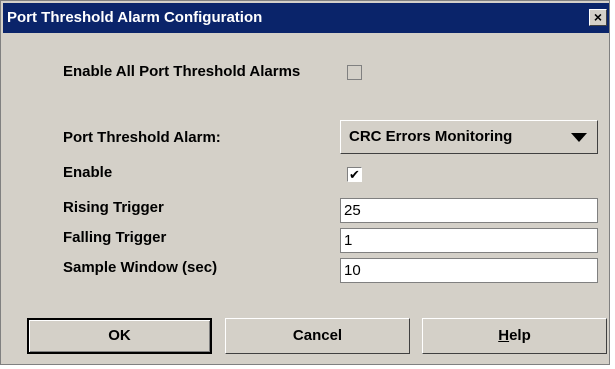 Image resolution: width=615 pixels, height=369 pixels. Describe the element at coordinates (135, 17) in the screenshot. I see `window-title: Port Threshold Alarm Configuration` at that location.